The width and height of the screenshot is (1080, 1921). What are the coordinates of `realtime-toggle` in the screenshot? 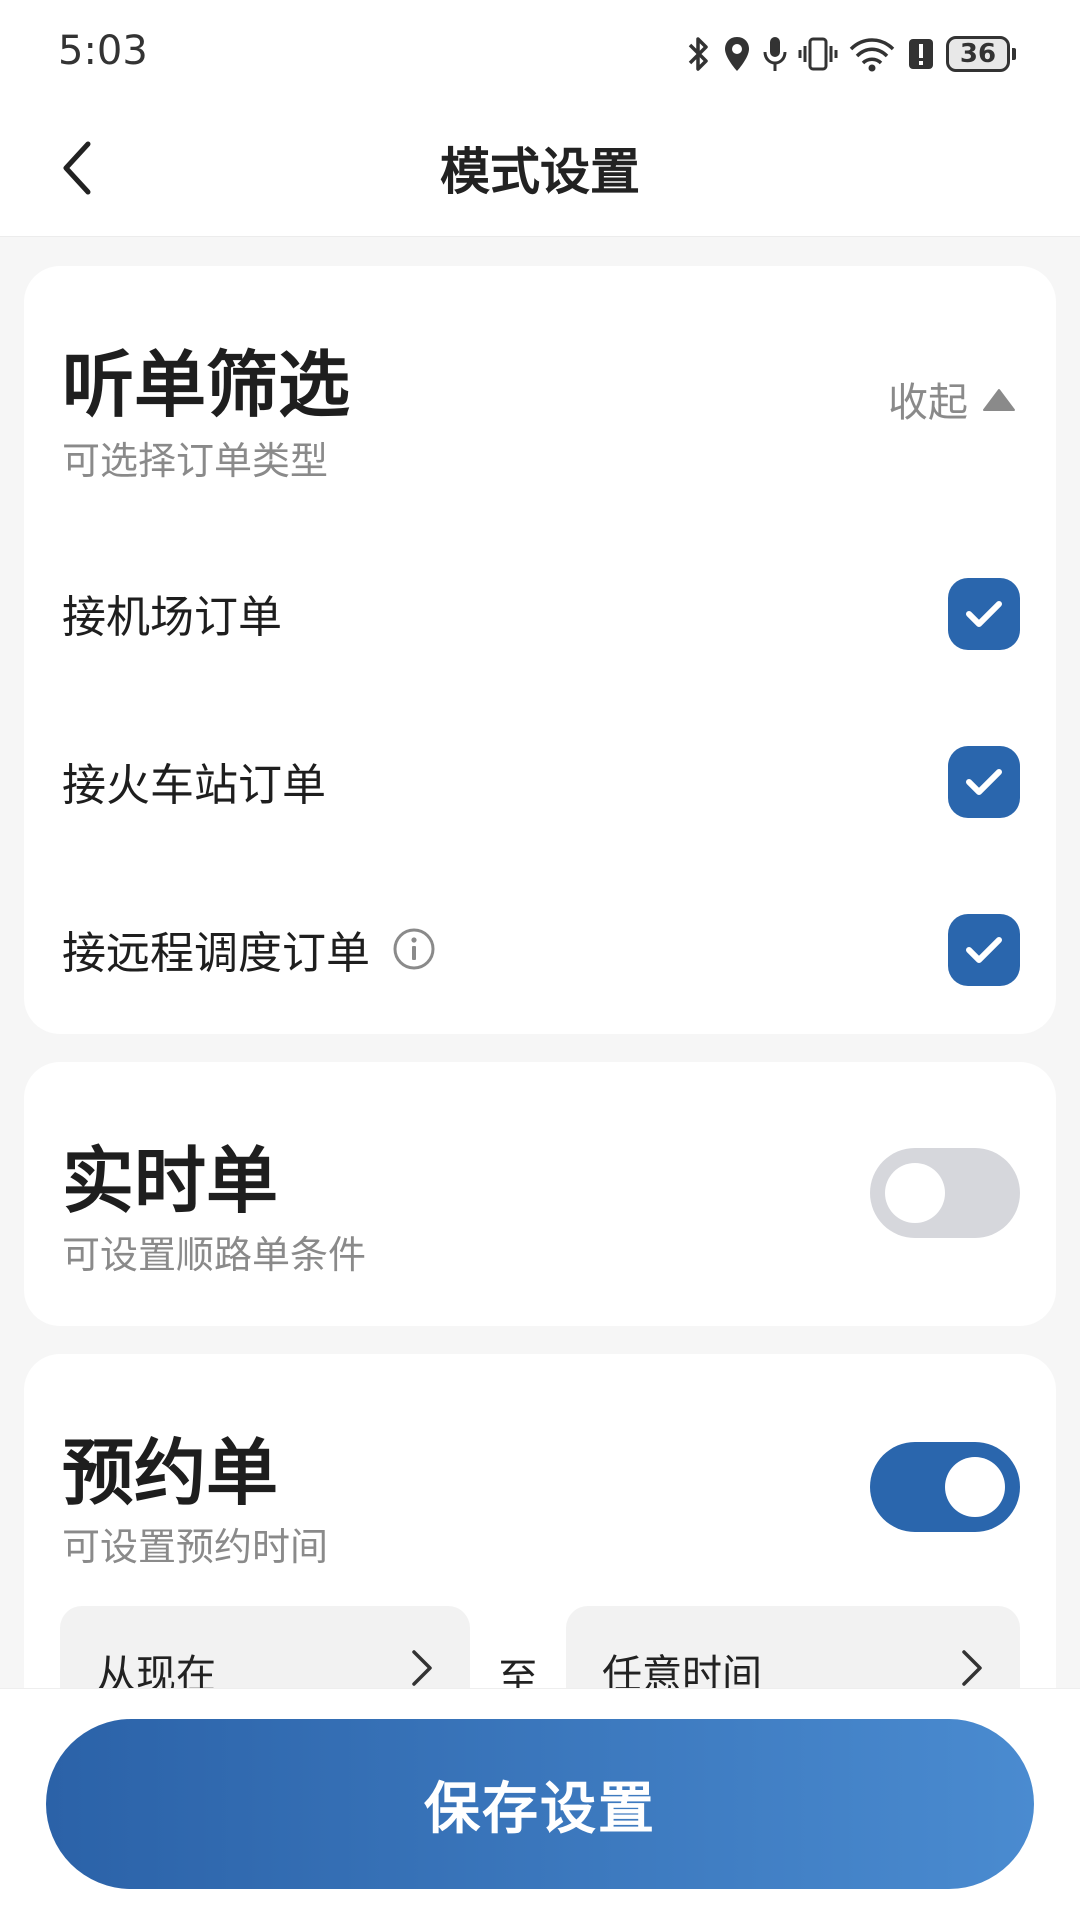 It's located at (945, 1193).